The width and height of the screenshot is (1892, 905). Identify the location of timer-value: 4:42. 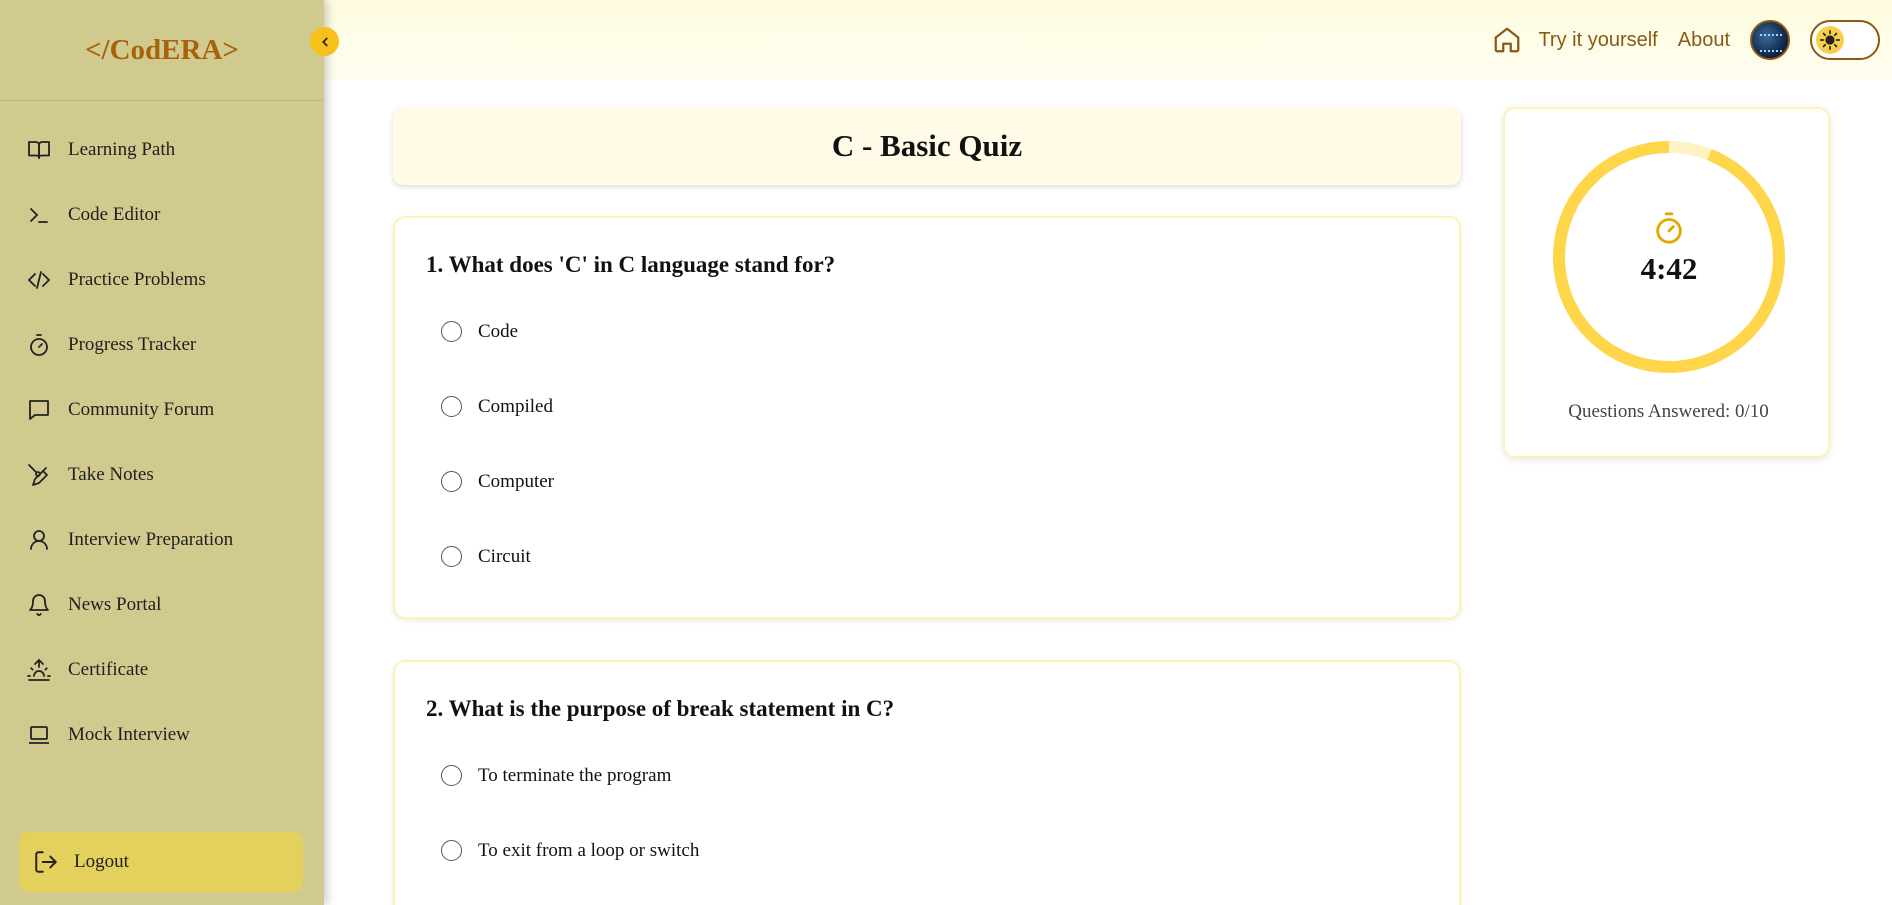
(1669, 268).